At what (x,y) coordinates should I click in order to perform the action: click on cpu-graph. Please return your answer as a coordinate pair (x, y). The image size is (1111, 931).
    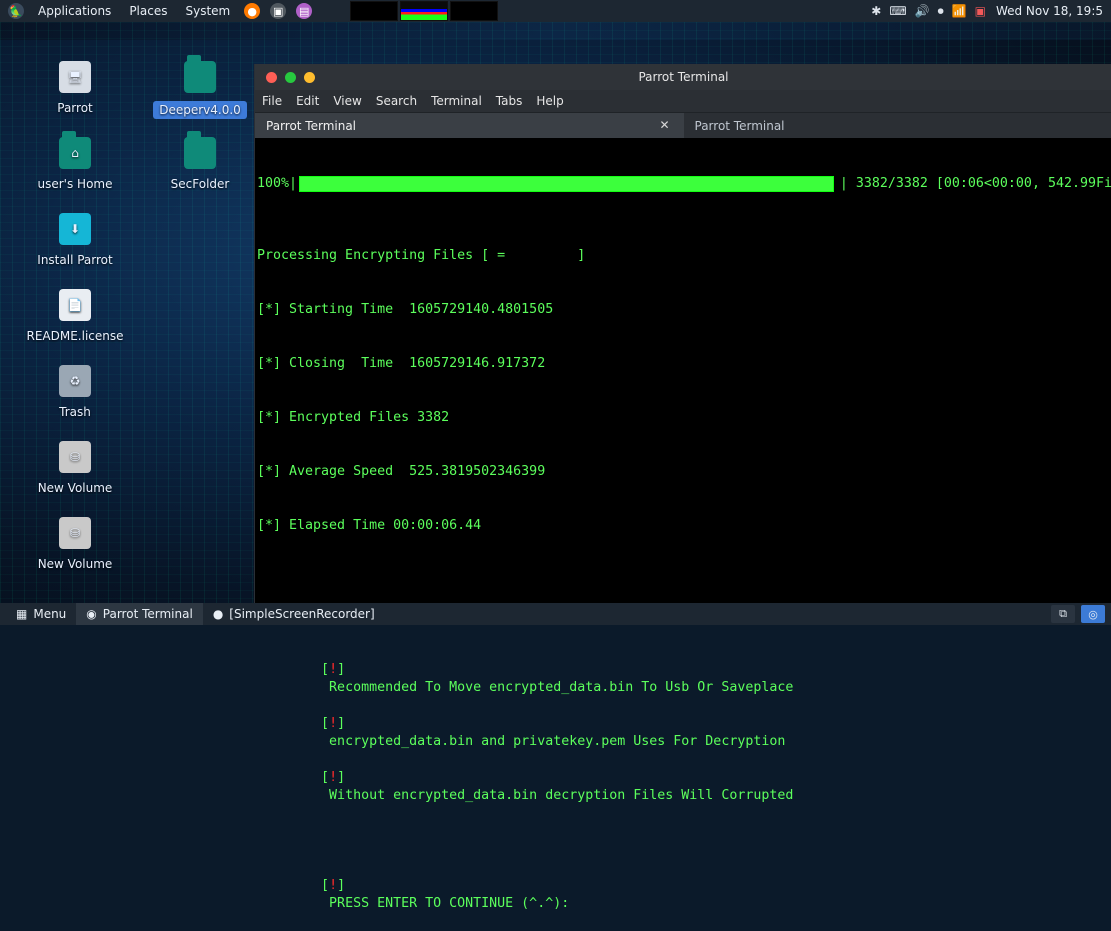
    Looking at the image, I should click on (374, 11).